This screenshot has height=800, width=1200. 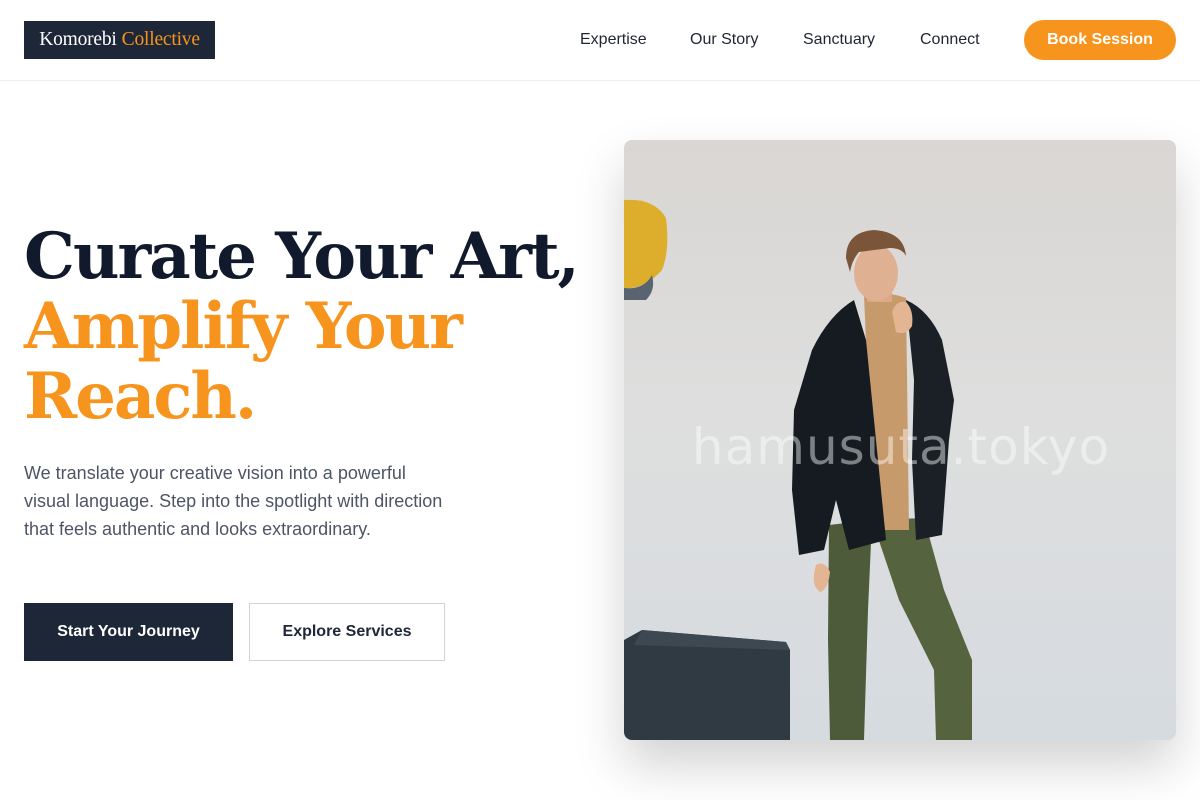 What do you see at coordinates (839, 40) in the screenshot?
I see `nav-link-sanctuary: Sanctuary` at bounding box center [839, 40].